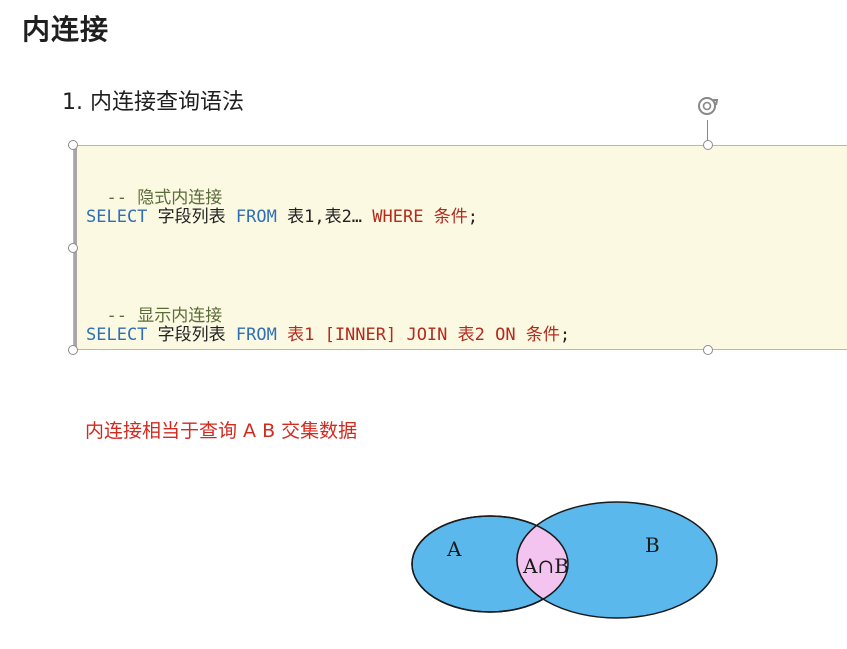  Describe the element at coordinates (66, 29) in the screenshot. I see `page-title: 内连接` at that location.